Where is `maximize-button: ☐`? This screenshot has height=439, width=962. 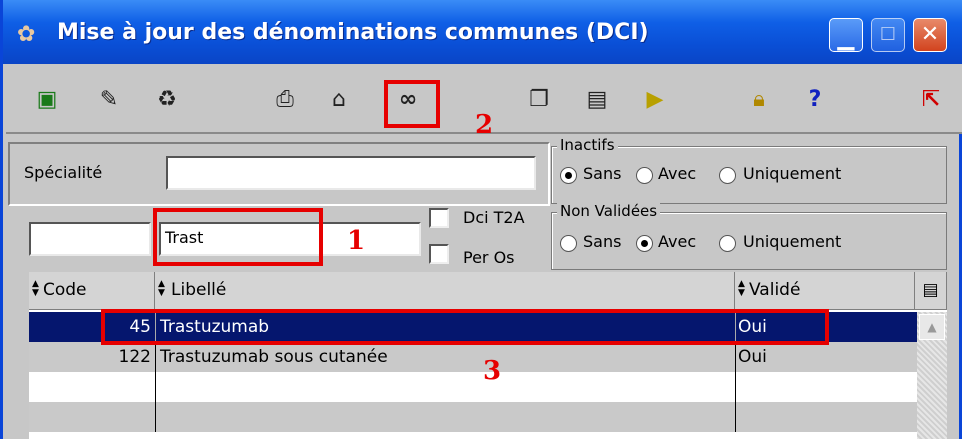
maximize-button: ☐ is located at coordinates (888, 35).